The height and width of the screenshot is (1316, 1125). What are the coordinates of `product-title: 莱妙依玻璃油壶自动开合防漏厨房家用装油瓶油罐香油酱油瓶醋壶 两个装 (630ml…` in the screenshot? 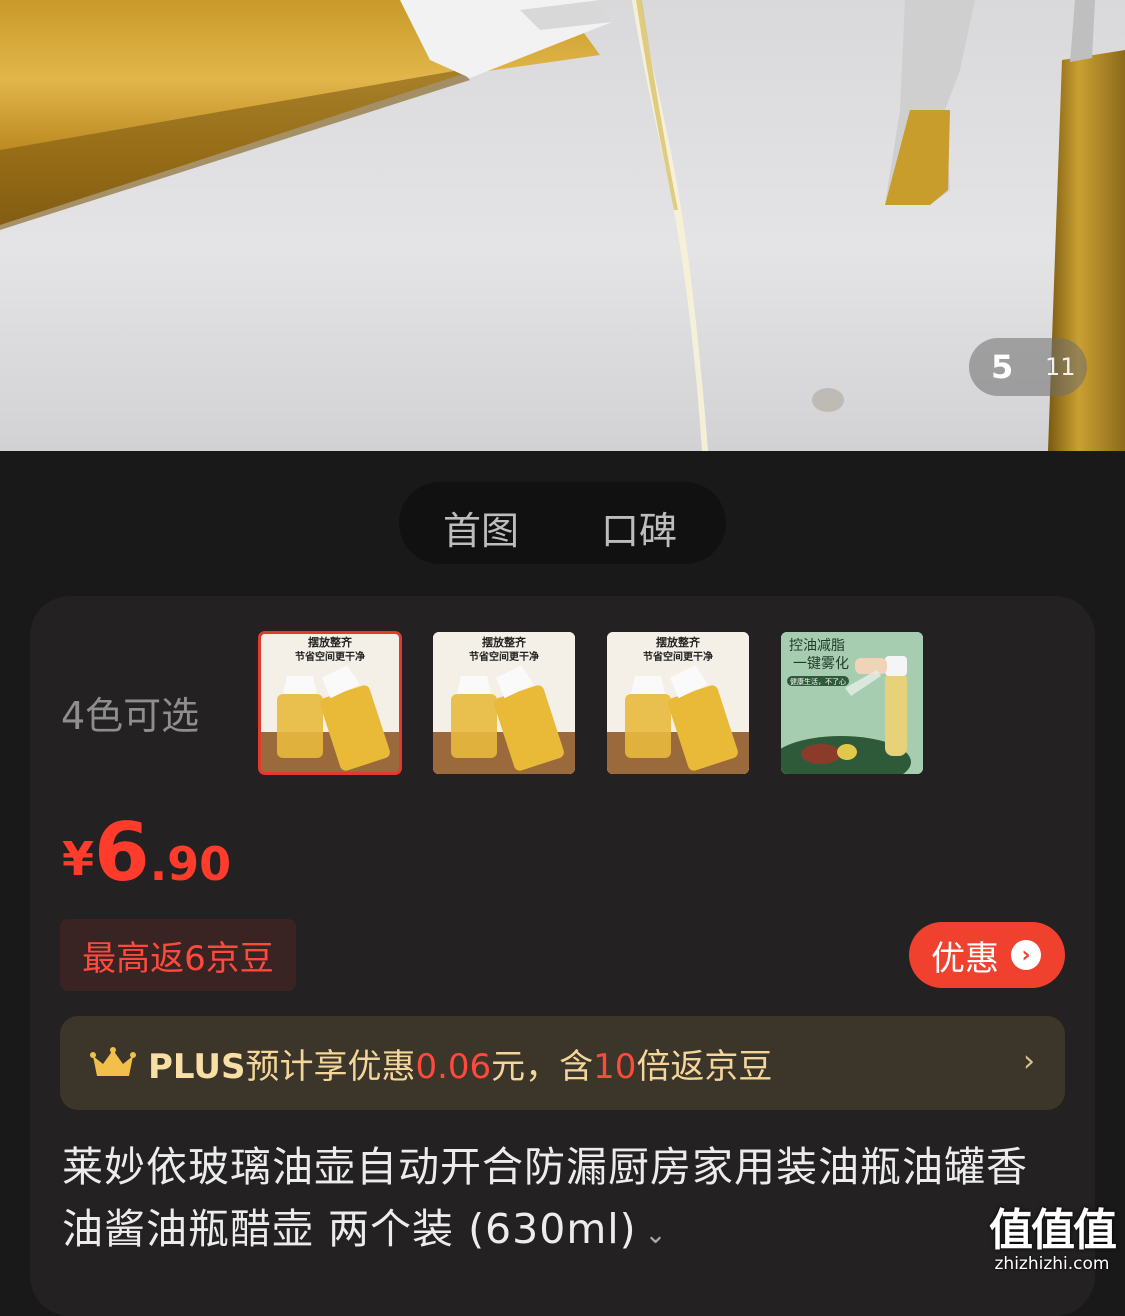 It's located at (557, 1201).